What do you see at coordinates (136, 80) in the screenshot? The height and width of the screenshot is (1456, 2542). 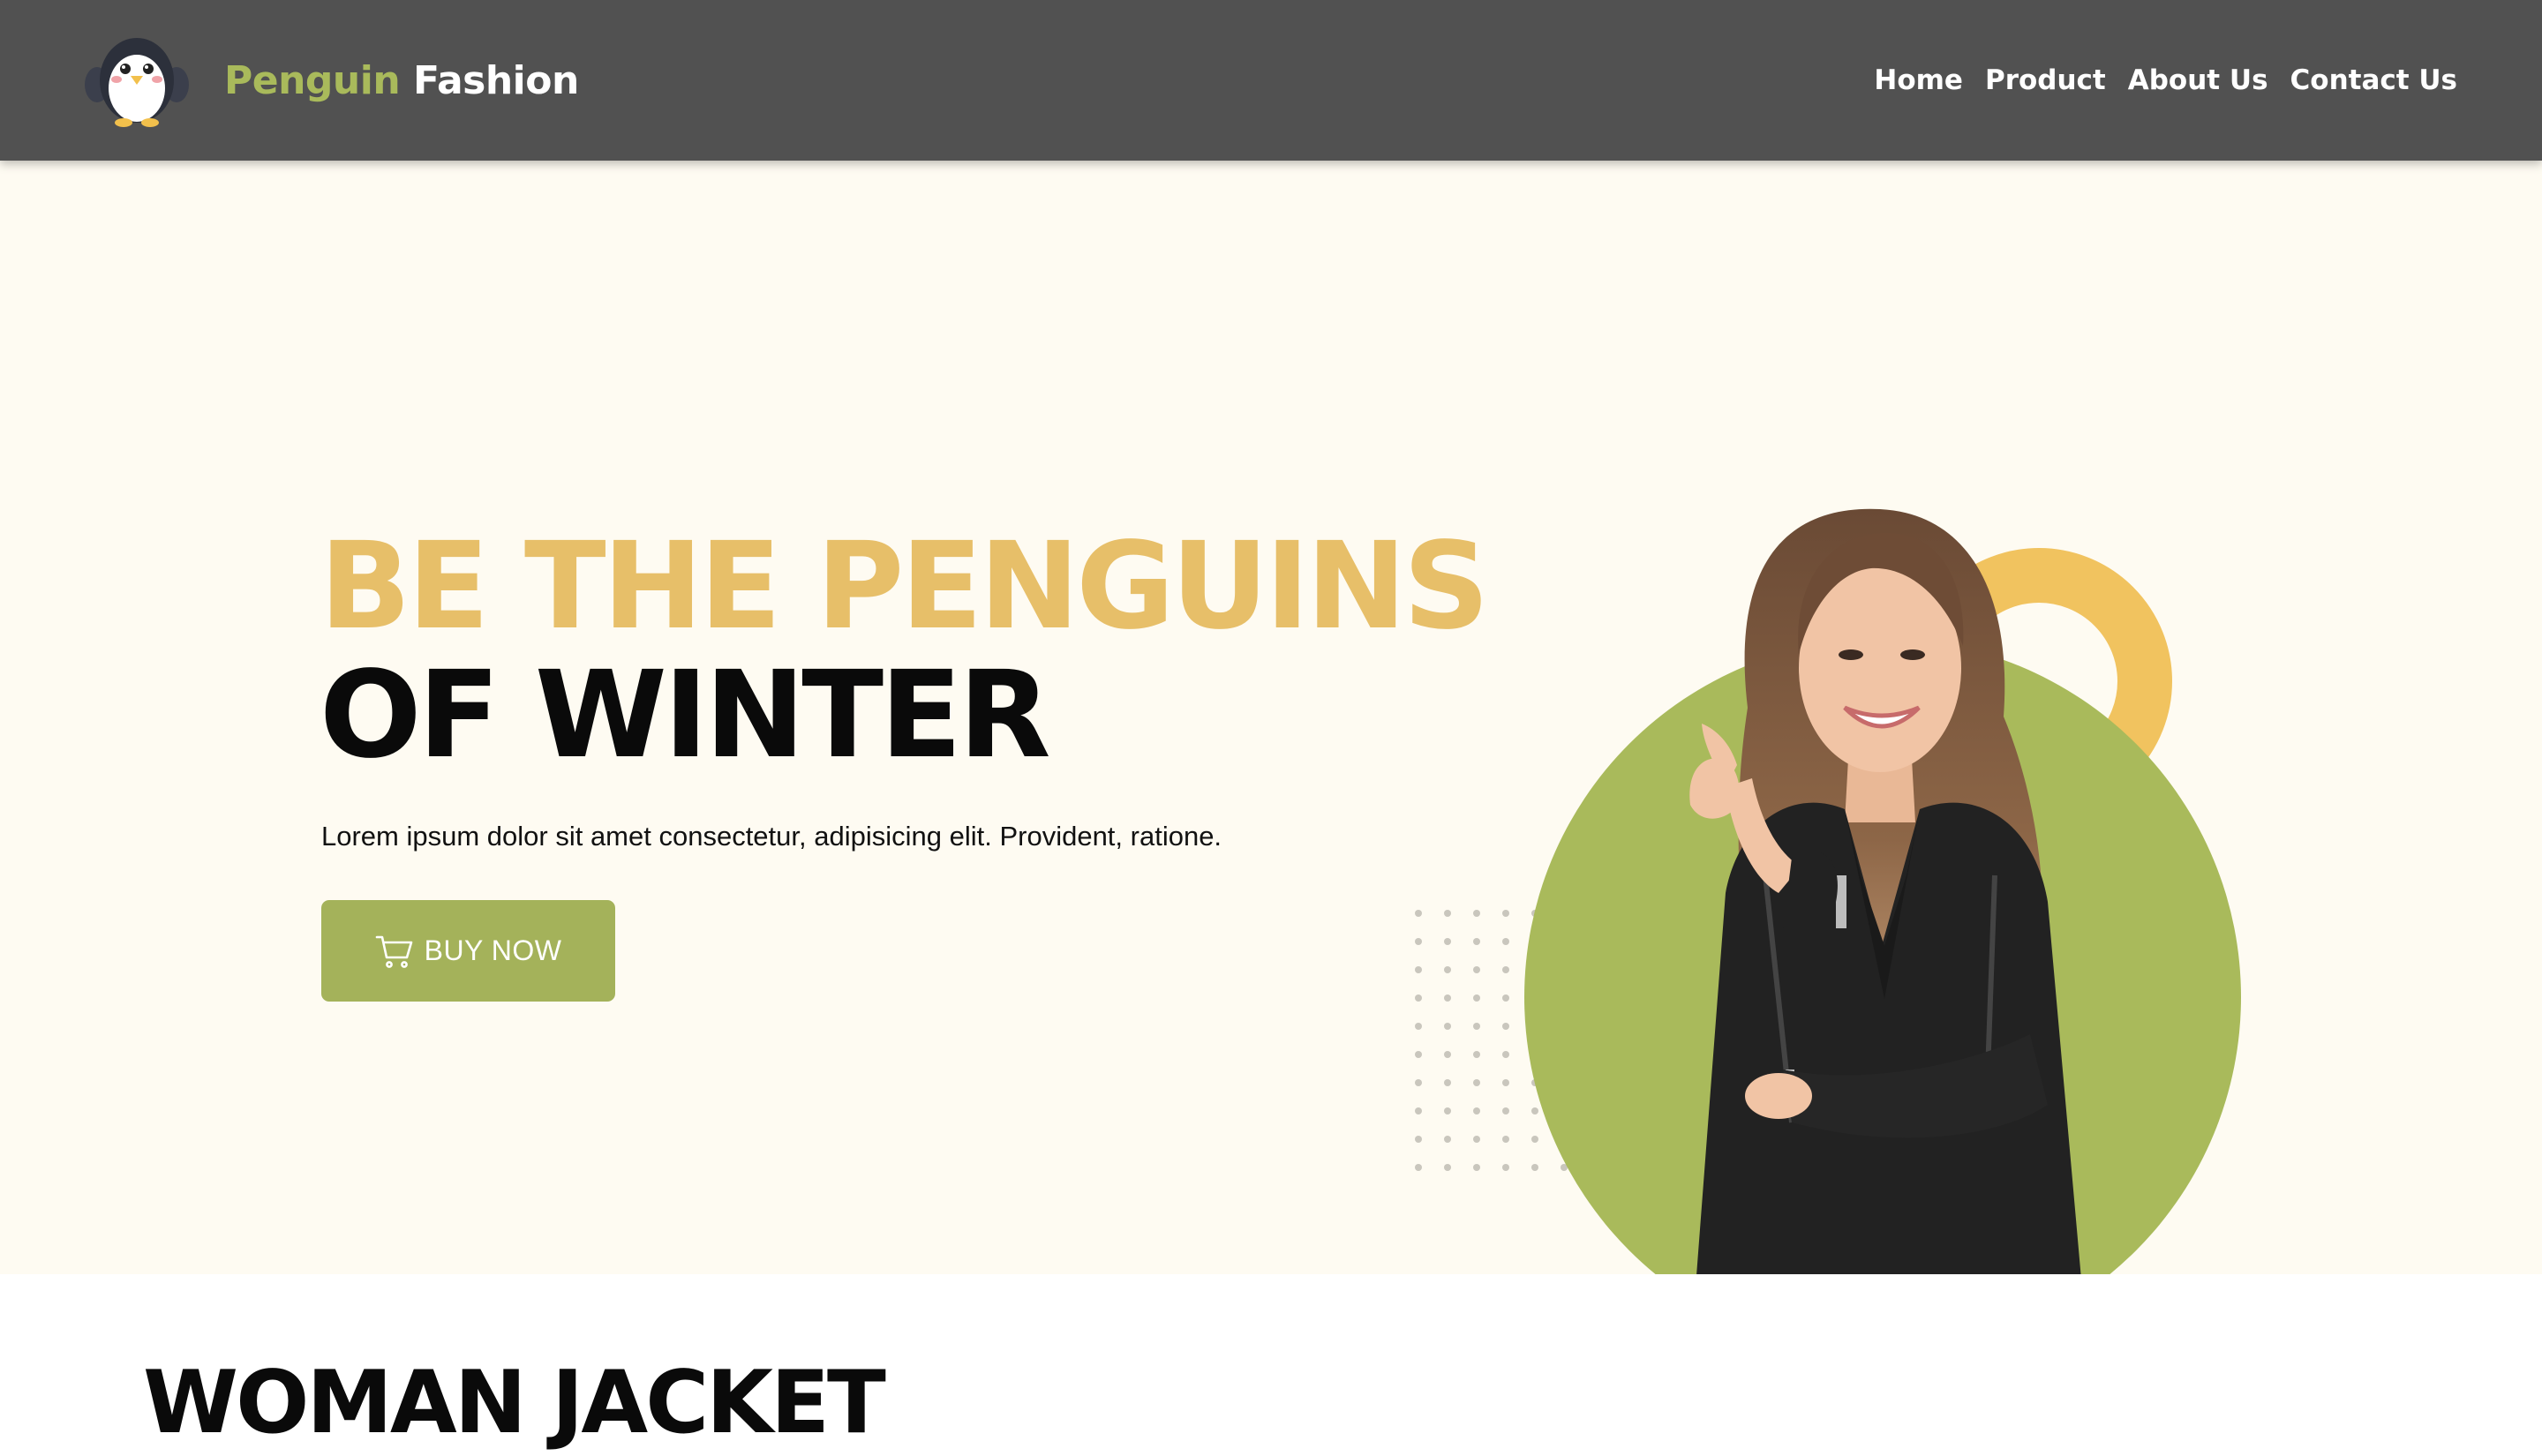 I see `penguin-logo-icon` at bounding box center [136, 80].